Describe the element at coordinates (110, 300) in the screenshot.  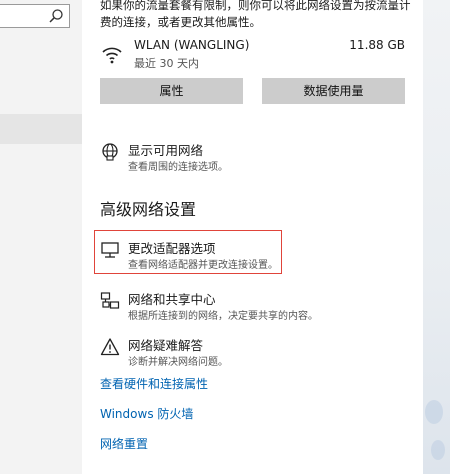
I see `sharing-center-icon` at that location.